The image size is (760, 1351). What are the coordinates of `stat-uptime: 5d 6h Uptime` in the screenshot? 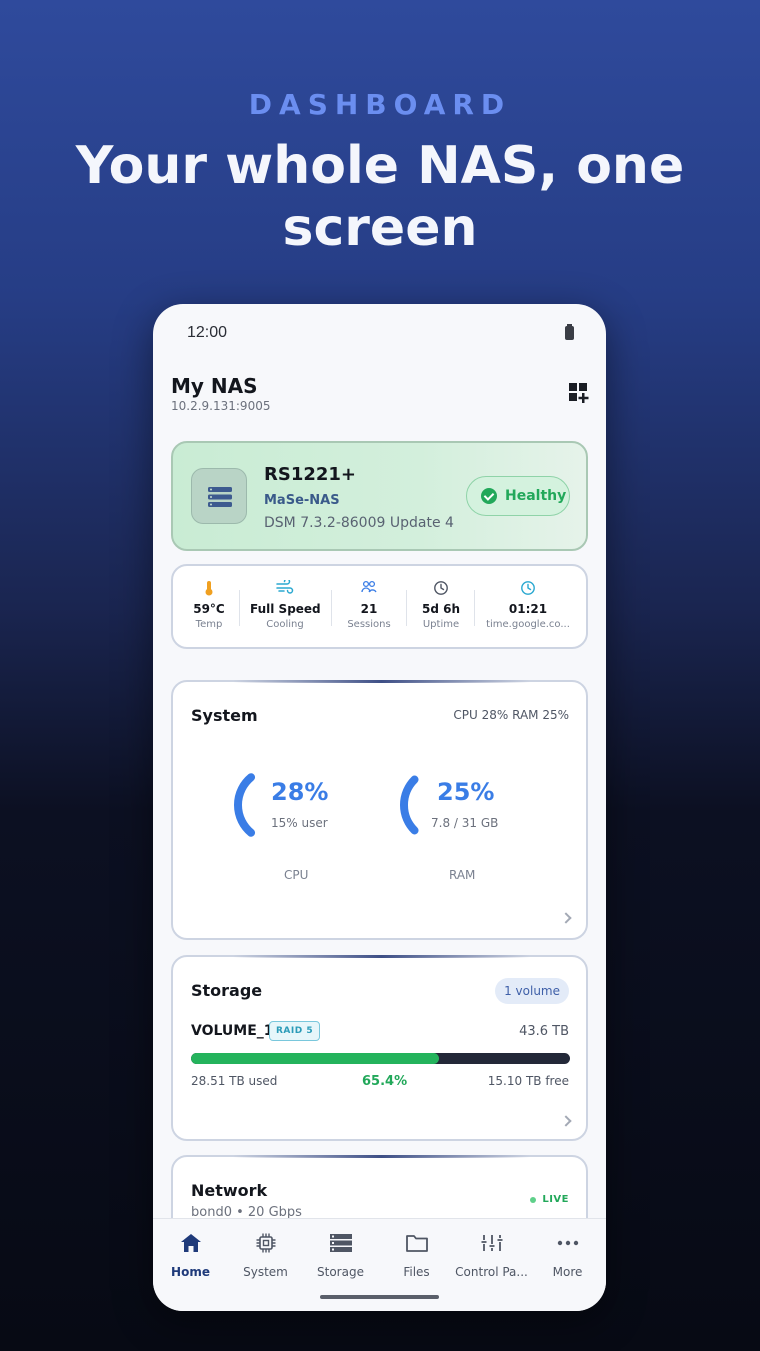 It's located at (441, 605).